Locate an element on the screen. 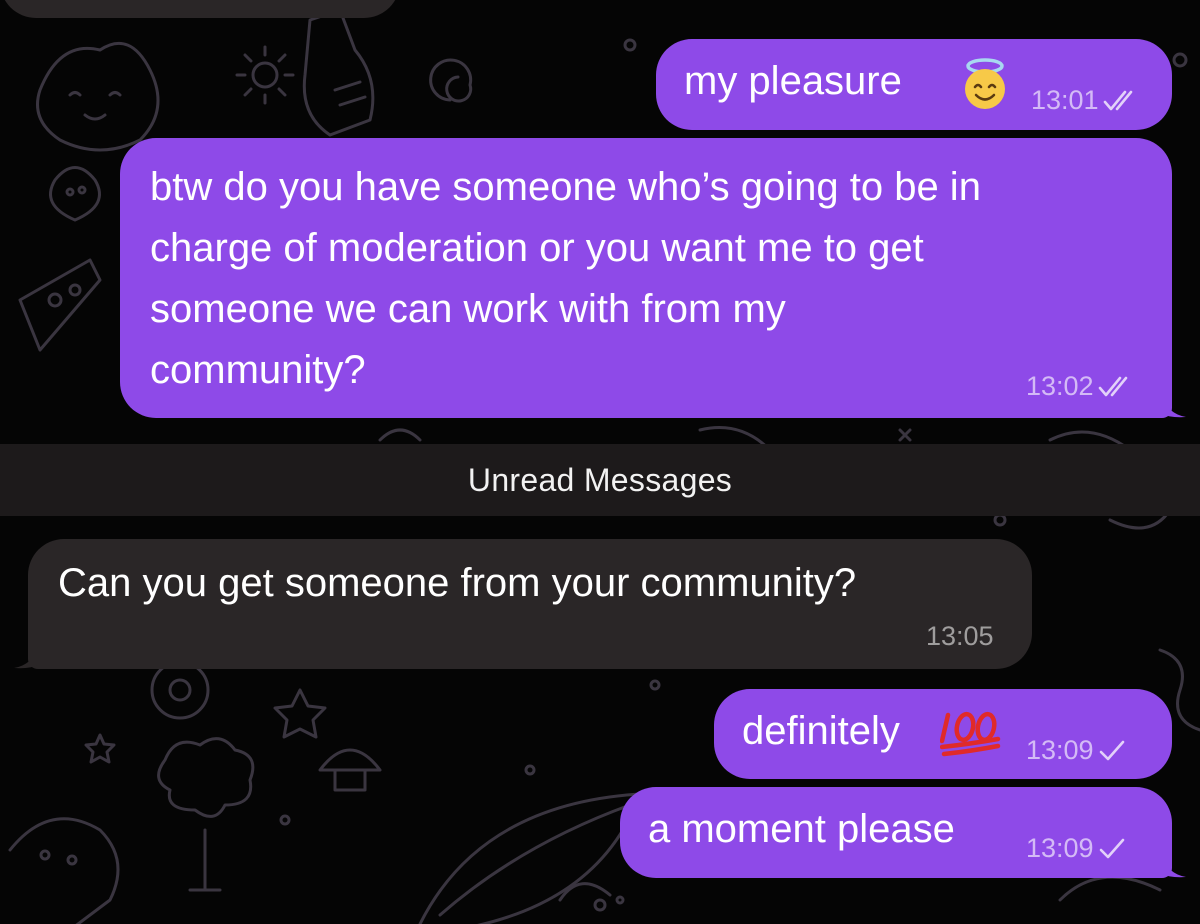 This screenshot has height=924, width=1200. message-time: 13:05 is located at coordinates (960, 636).